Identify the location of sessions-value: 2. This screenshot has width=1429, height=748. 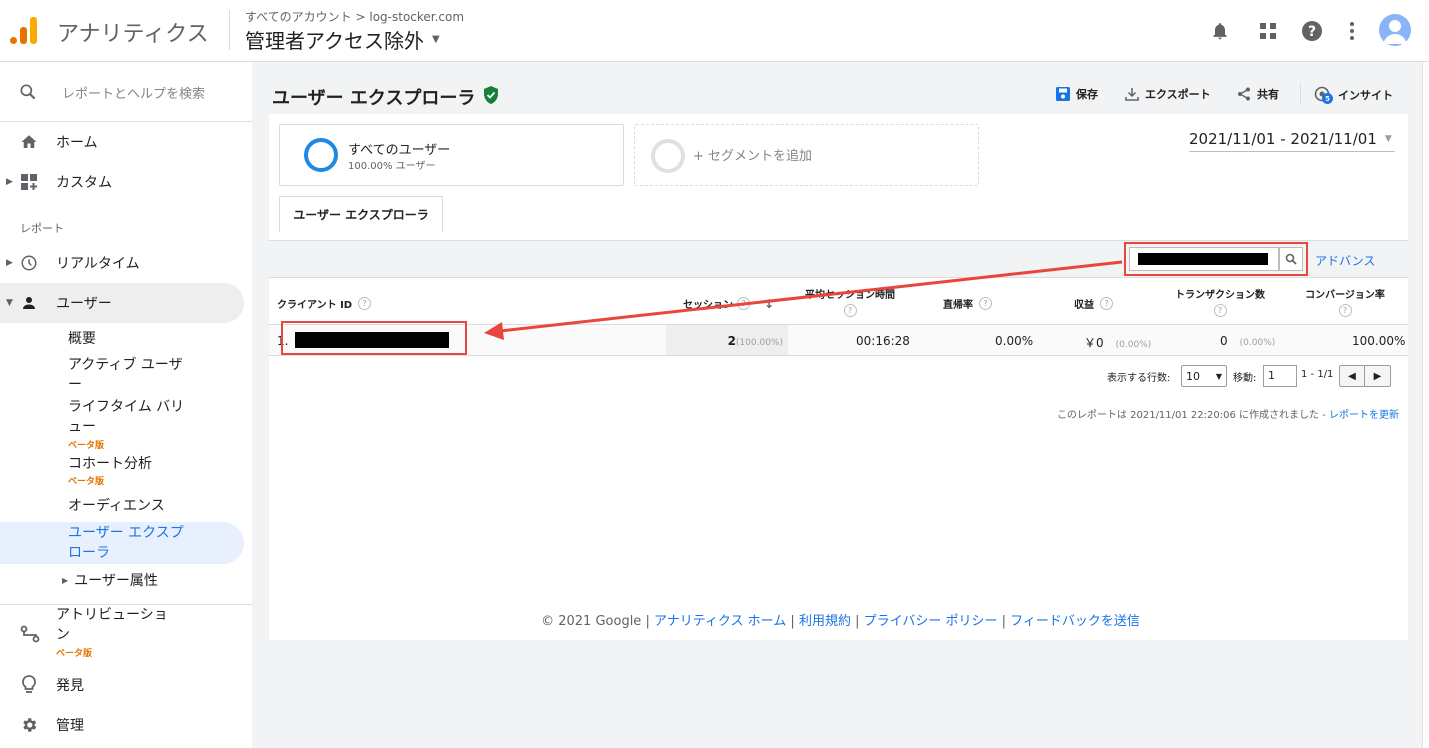
(731, 341).